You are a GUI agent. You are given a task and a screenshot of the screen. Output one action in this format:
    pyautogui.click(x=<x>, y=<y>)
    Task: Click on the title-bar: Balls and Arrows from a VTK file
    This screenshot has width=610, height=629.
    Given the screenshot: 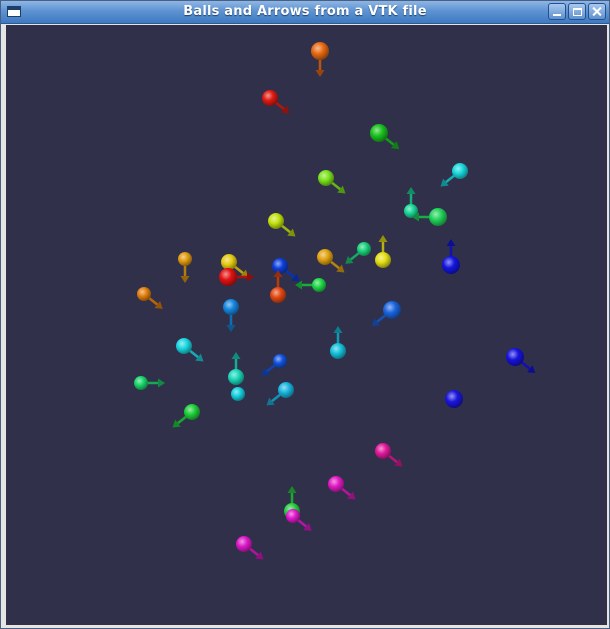 What is the action you would take?
    pyautogui.click(x=305, y=12)
    